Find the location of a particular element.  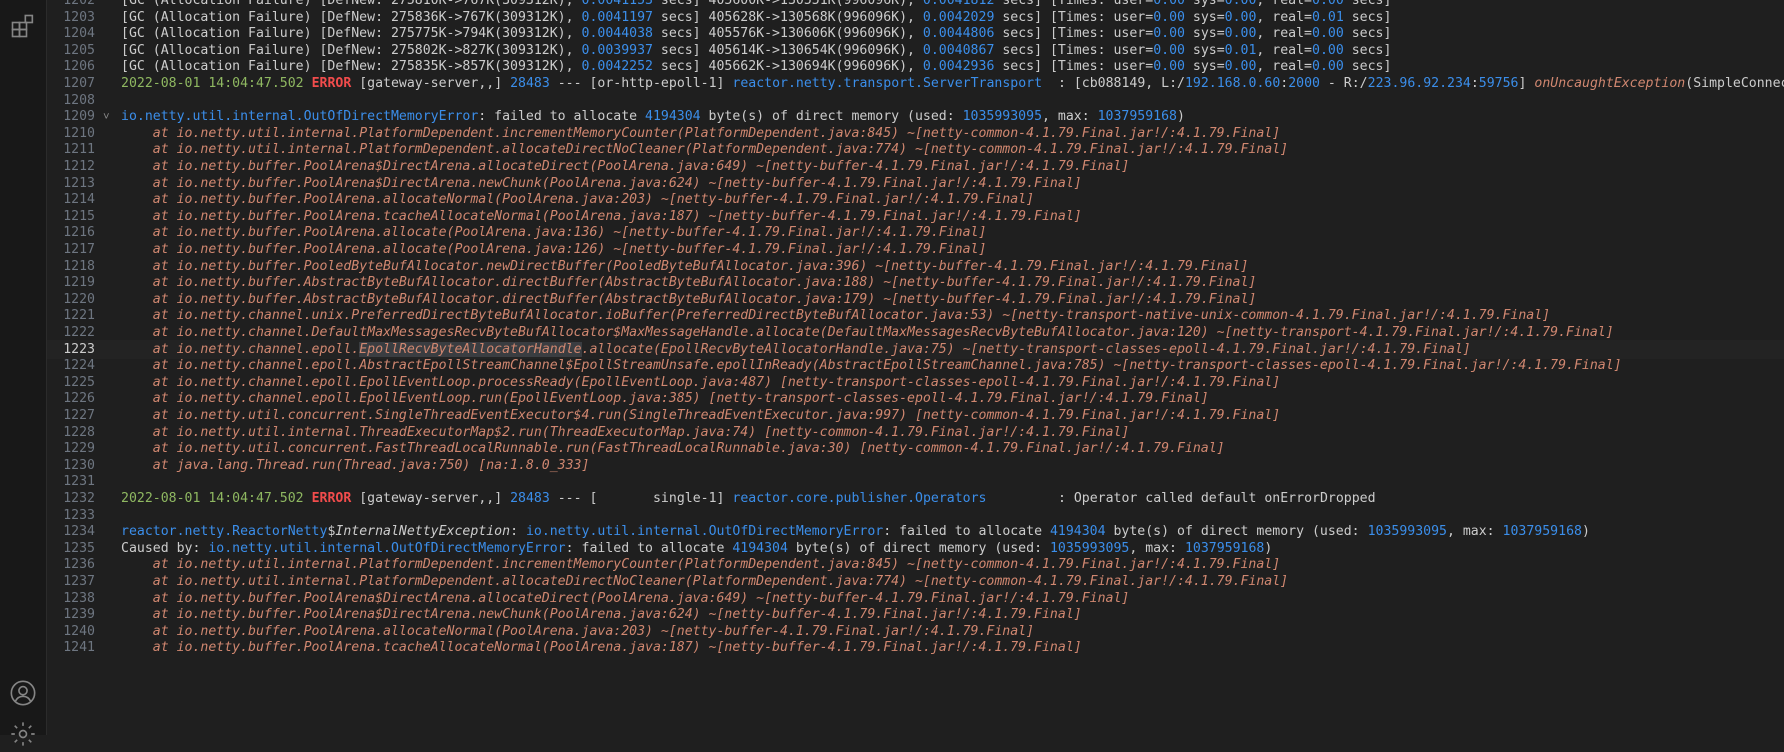

token: 2022-08-01 14:04:47.502 is located at coordinates (212, 83).